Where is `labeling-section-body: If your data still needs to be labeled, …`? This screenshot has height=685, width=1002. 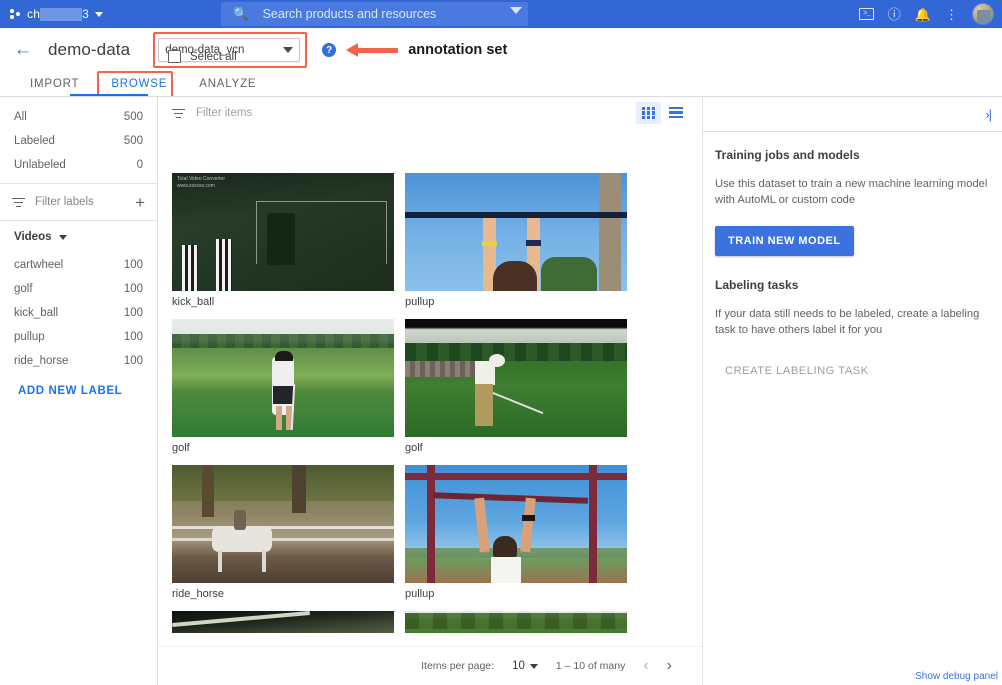 labeling-section-body: If your data still needs to be labeled, … is located at coordinates (847, 322).